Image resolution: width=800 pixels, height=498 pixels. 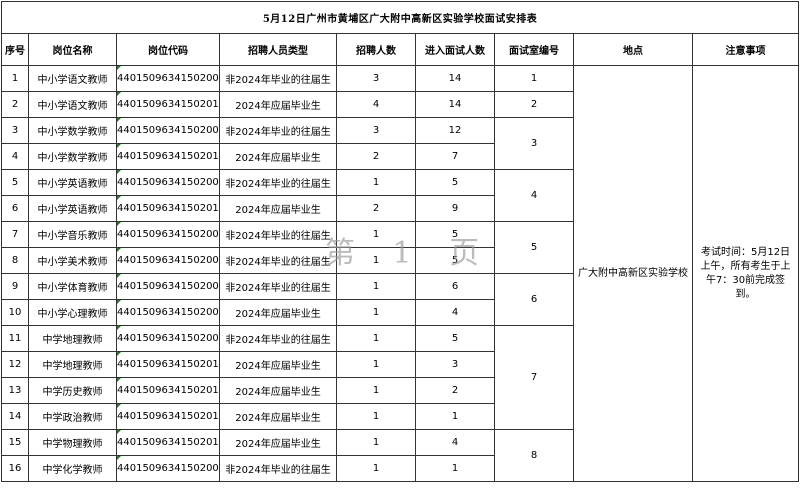 I want to click on cell-position-name: 中小学美术教师, so click(x=72, y=260).